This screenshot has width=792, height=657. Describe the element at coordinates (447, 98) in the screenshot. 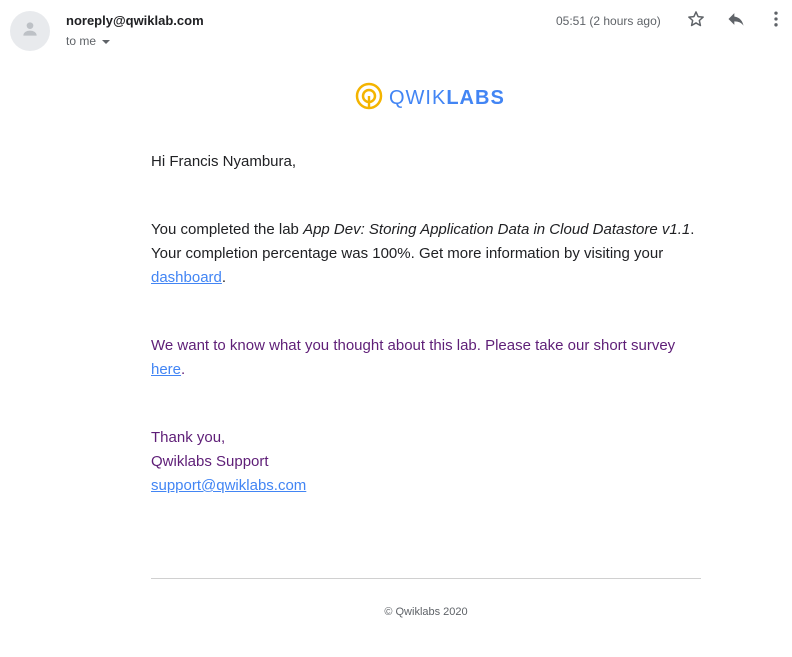

I see `qwiklabs-logo-text: QWIKLABS` at that location.